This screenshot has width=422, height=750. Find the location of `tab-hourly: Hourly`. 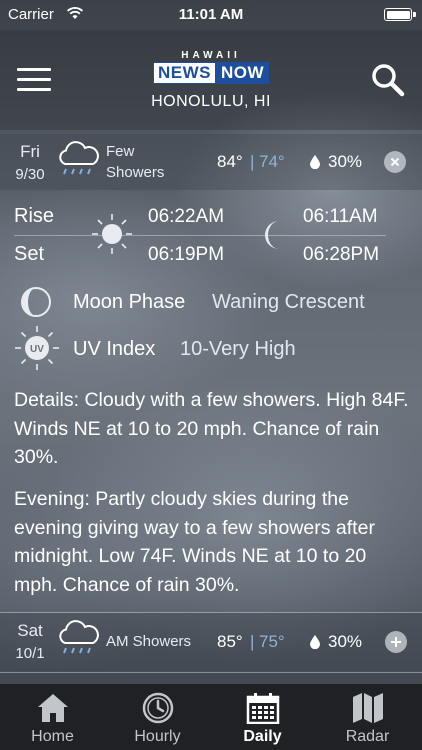

tab-hourly: Hourly is located at coordinates (157, 717).